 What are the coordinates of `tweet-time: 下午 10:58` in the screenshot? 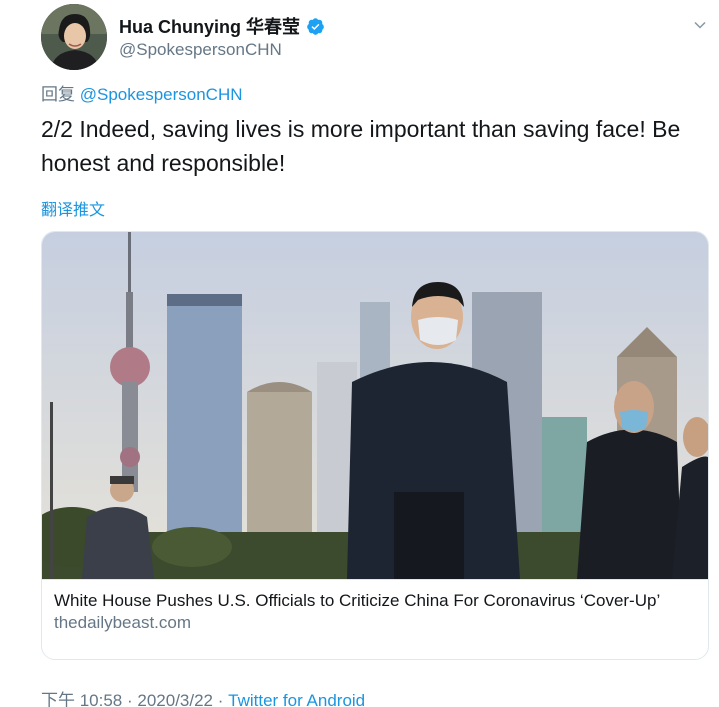 It's located at (81, 699).